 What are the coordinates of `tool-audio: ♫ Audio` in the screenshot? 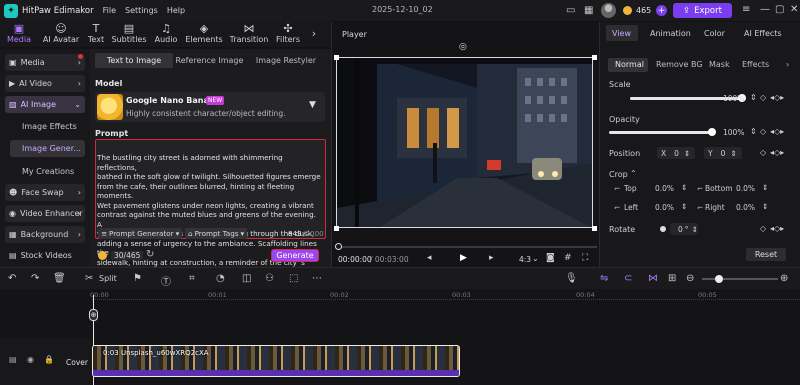 It's located at (166, 34).